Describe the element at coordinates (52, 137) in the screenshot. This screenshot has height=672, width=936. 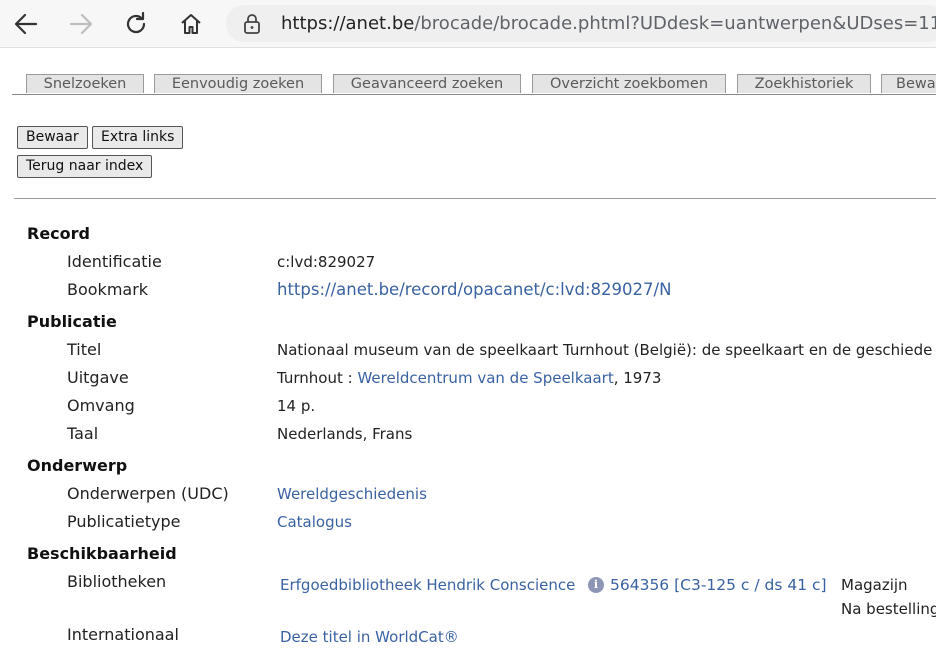
I see `bewaar-button: Bewaar` at that location.